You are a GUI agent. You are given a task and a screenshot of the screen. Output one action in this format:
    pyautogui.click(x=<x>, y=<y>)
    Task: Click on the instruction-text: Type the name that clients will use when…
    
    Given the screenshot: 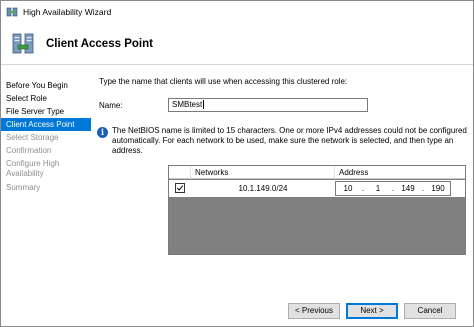 What is the action you would take?
    pyautogui.click(x=223, y=81)
    